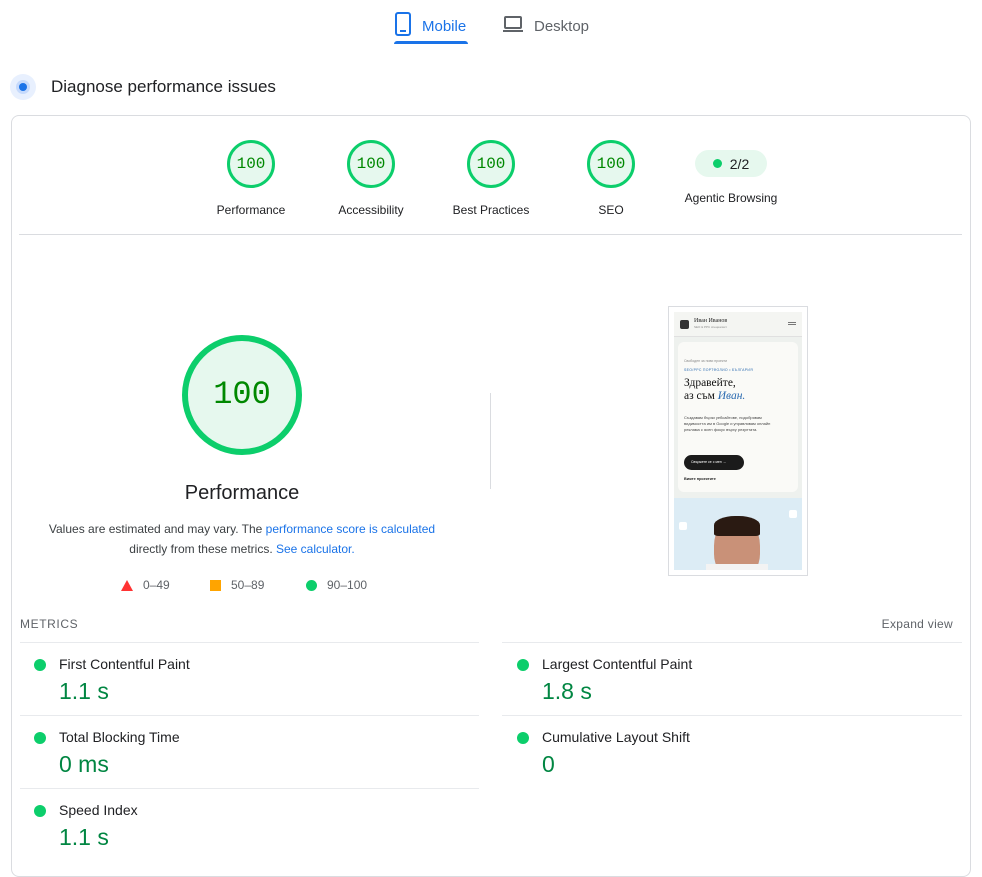  I want to click on metric-name: Cumulative Layout Shift, so click(616, 737).